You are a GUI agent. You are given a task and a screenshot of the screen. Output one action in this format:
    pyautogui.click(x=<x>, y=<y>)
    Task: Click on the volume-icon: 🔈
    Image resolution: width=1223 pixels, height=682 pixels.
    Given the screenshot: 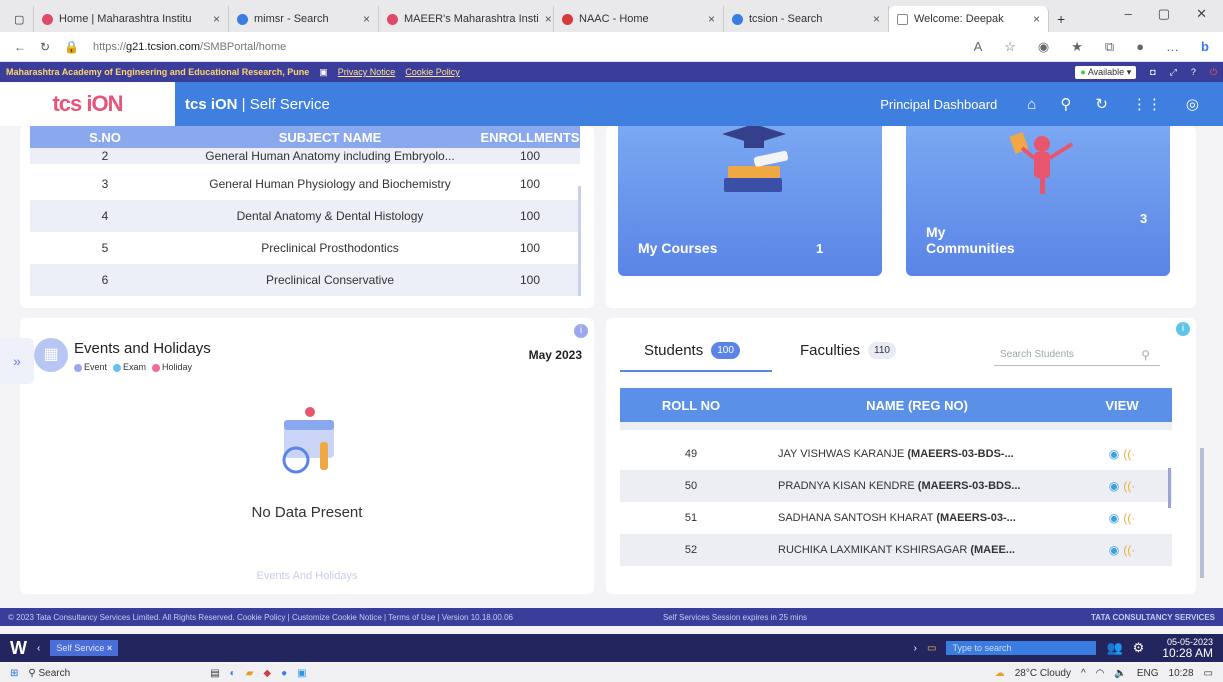 What is the action you would take?
    pyautogui.click(x=1120, y=673)
    